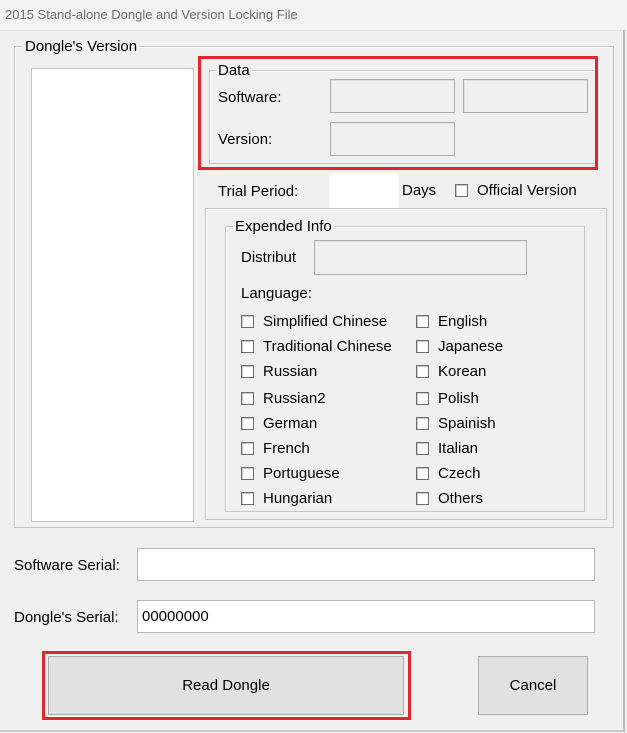  Describe the element at coordinates (81, 46) in the screenshot. I see `dongle-version-legend: Dongle's Version` at that location.